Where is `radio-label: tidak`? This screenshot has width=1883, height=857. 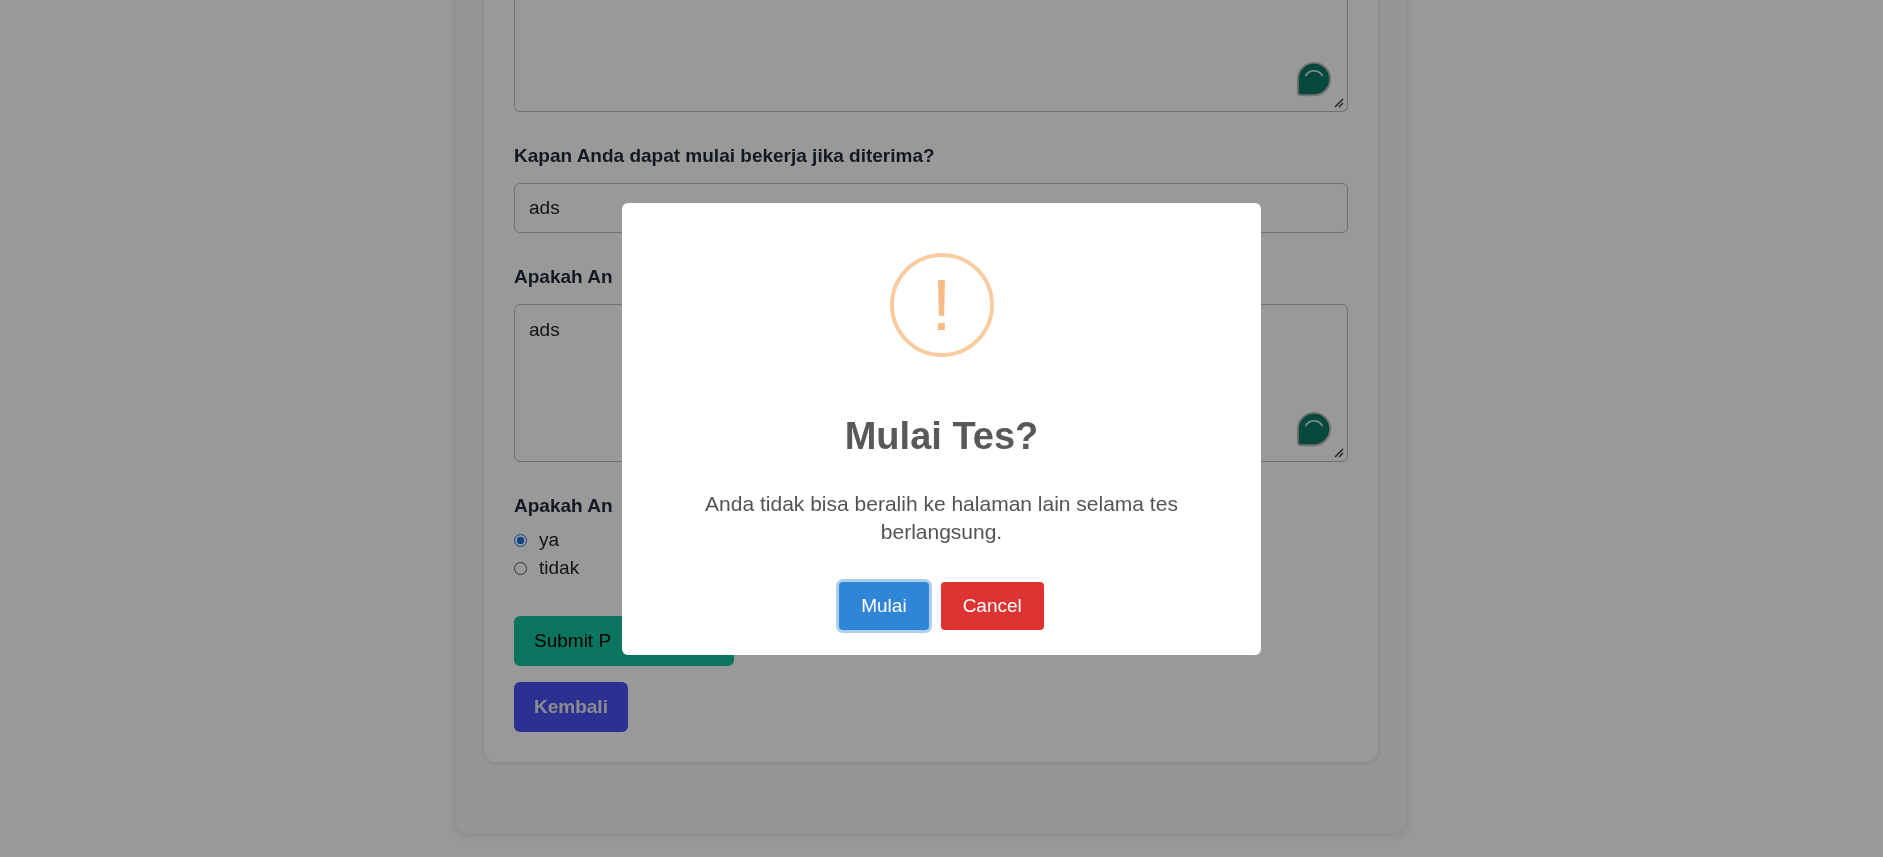 radio-label: tidak is located at coordinates (559, 568).